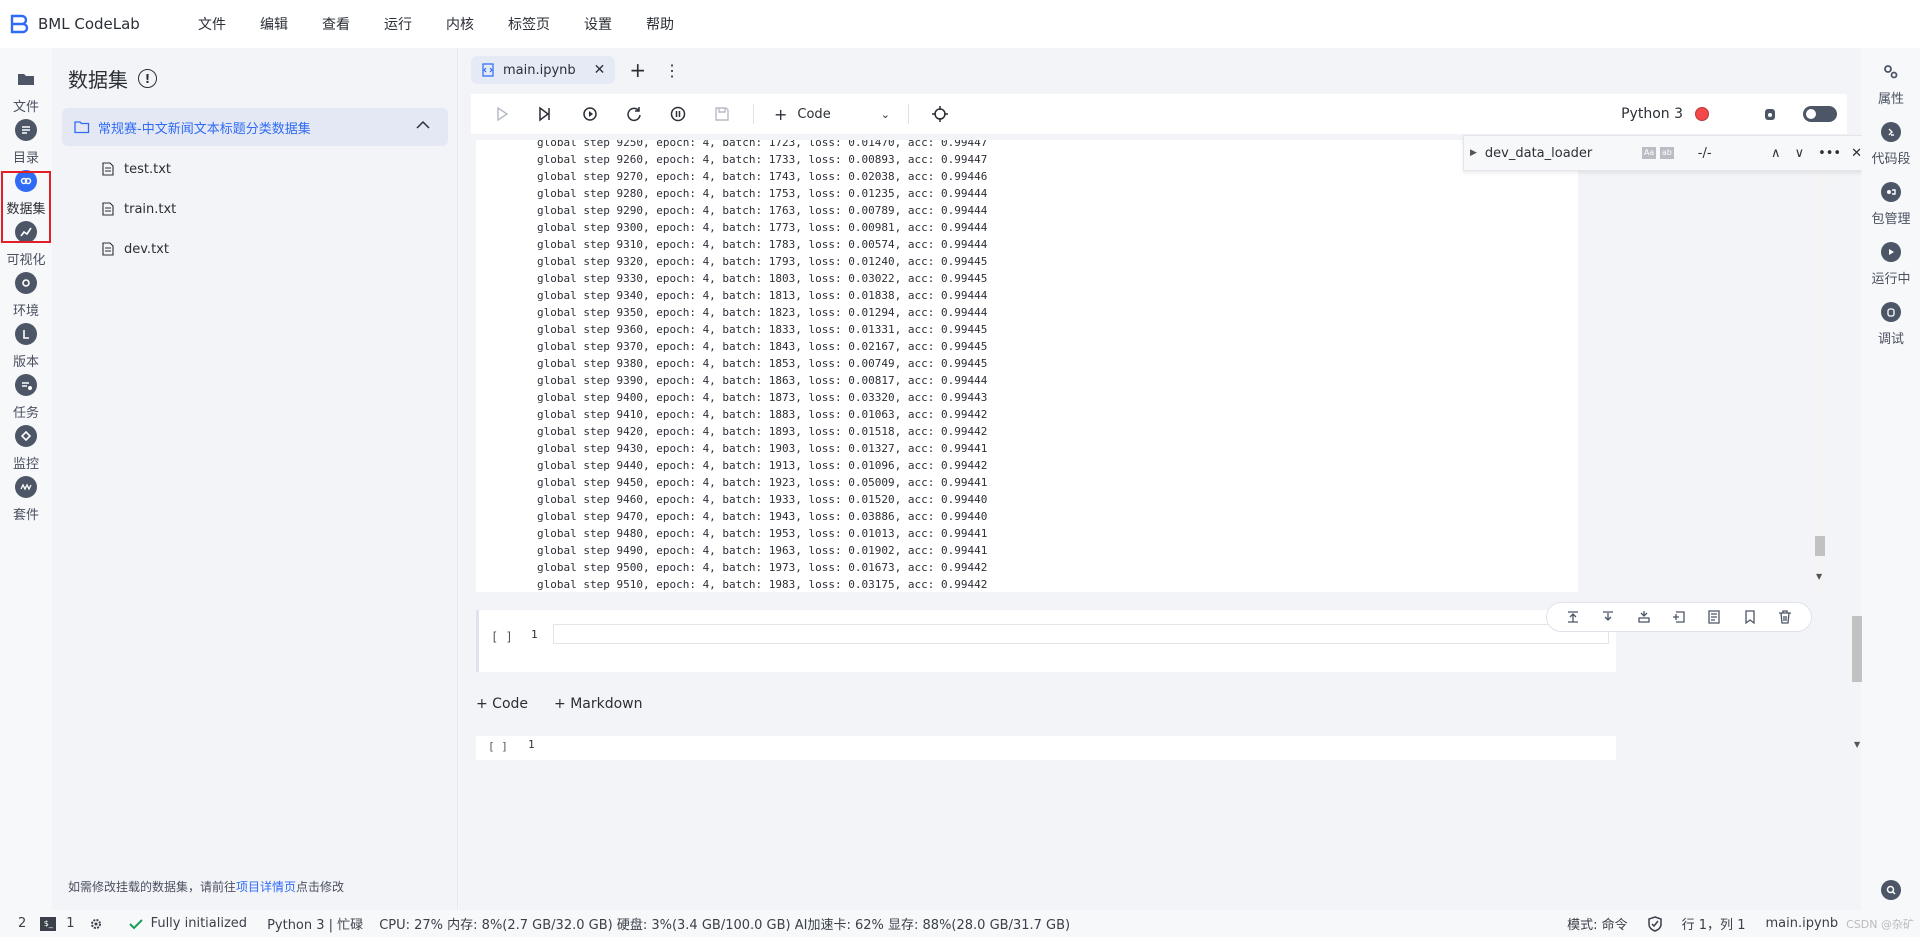  Describe the element at coordinates (423, 125) in the screenshot. I see `chevron-up-icon` at that location.